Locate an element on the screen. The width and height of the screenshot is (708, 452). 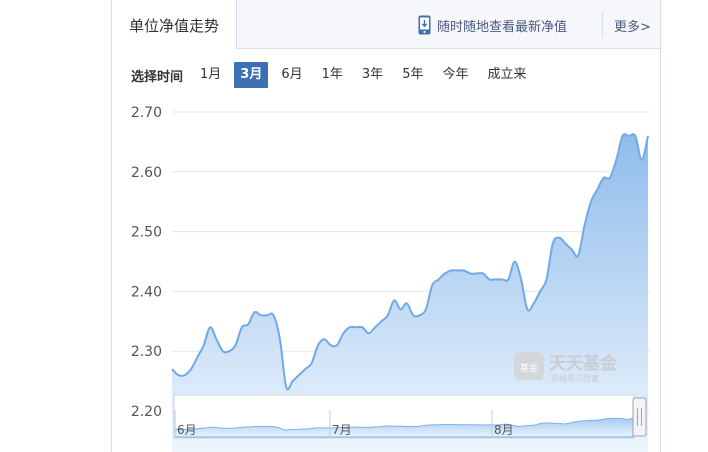
navigator-month-label: 7月 is located at coordinates (342, 430).